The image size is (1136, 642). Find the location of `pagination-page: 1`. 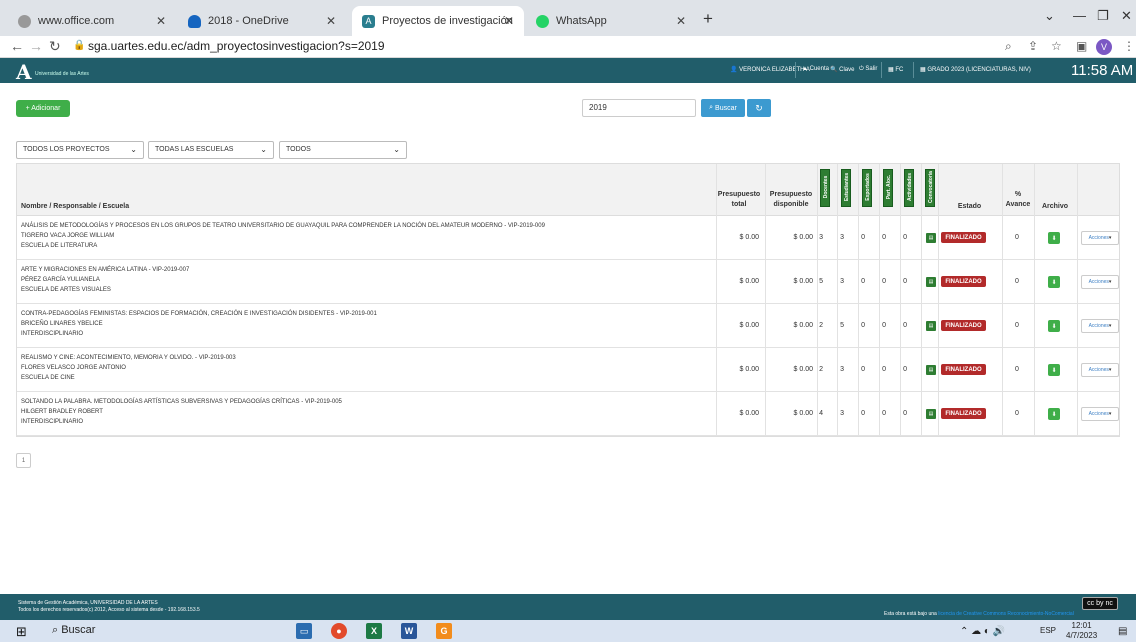

pagination-page: 1 is located at coordinates (23, 460).